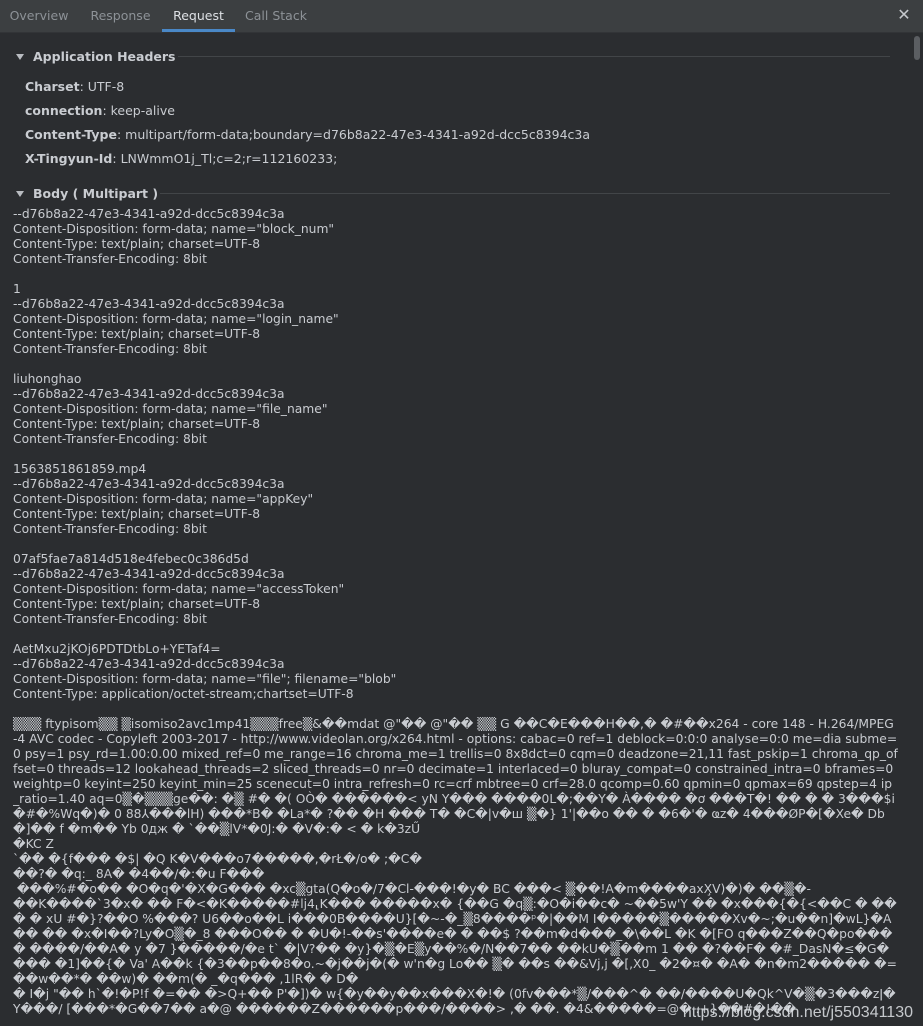 The image size is (923, 1026). What do you see at coordinates (461, 16) in the screenshot?
I see `tab-bar: Overview Response Request Call Stack ✕` at bounding box center [461, 16].